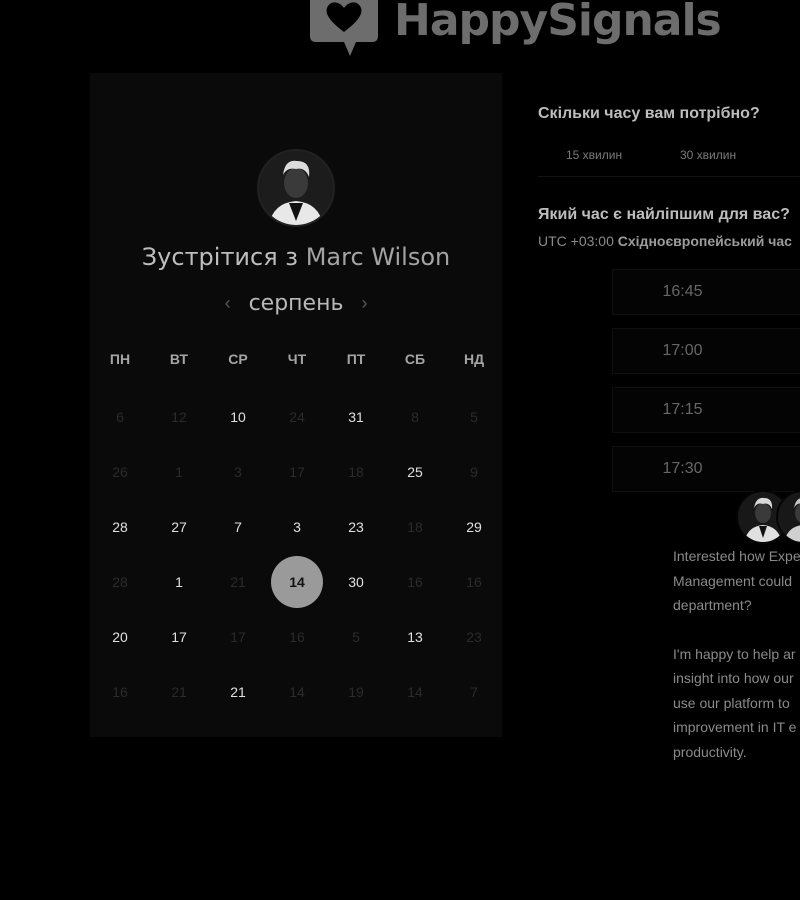 The width and height of the screenshot is (800, 900). Describe the element at coordinates (356, 417) in the screenshot. I see `calendar-day: 31` at that location.